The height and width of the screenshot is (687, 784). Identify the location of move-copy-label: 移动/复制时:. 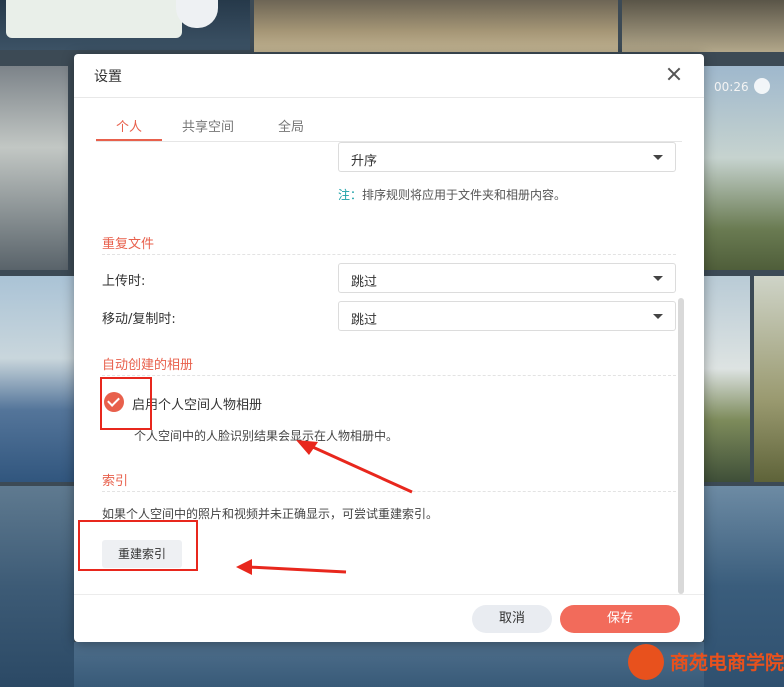
(139, 319).